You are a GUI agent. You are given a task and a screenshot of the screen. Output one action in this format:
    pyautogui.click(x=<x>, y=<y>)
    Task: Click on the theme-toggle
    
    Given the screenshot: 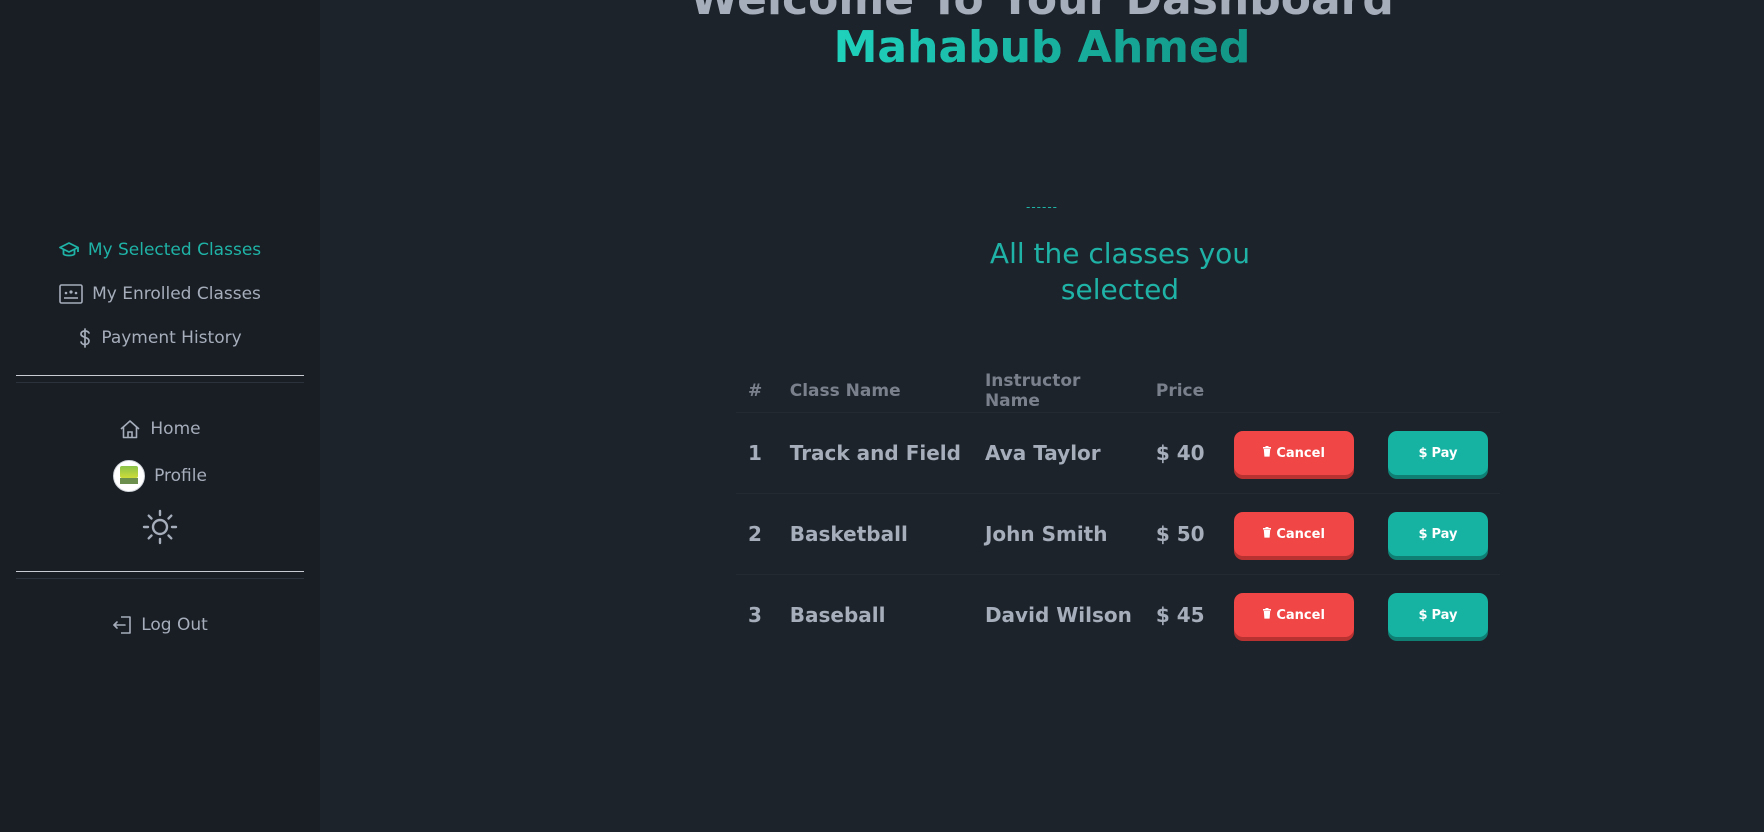 What is the action you would take?
    pyautogui.click(x=160, y=527)
    